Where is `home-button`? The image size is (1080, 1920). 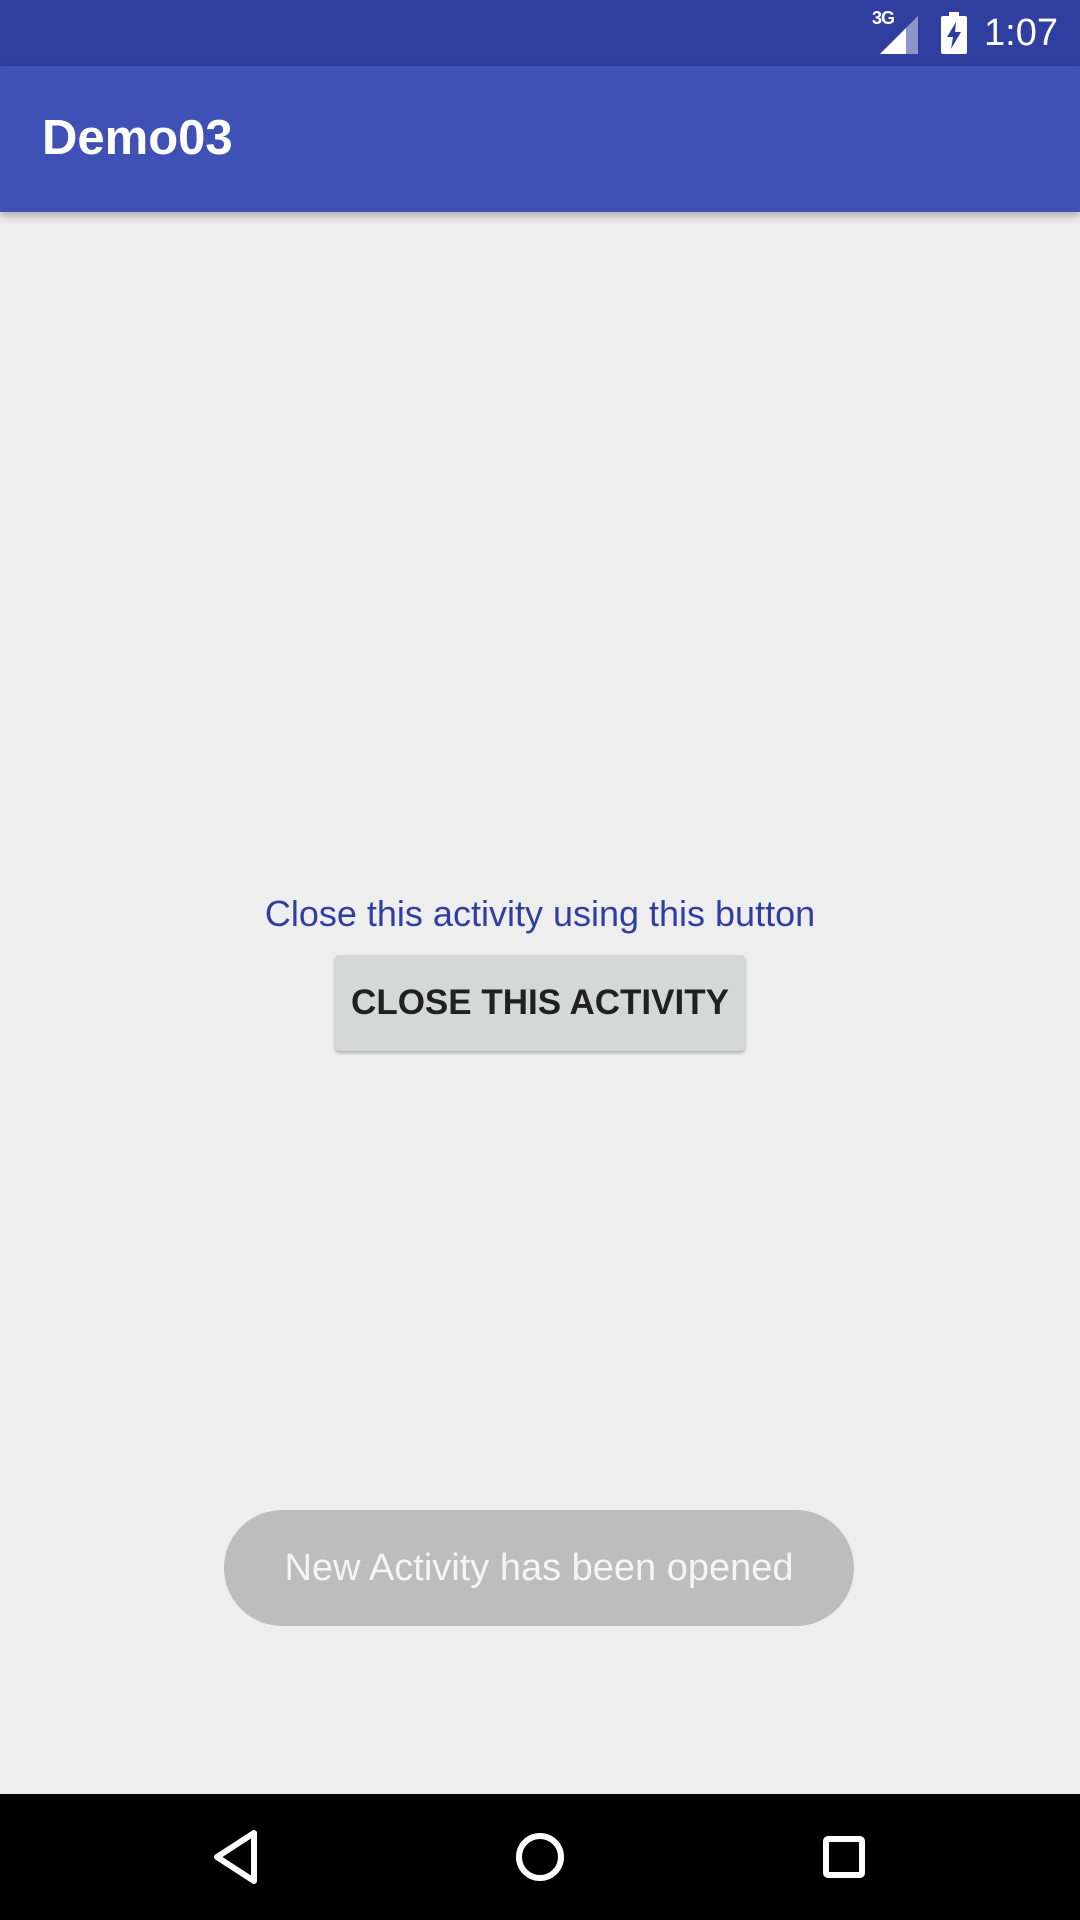 home-button is located at coordinates (540, 1857).